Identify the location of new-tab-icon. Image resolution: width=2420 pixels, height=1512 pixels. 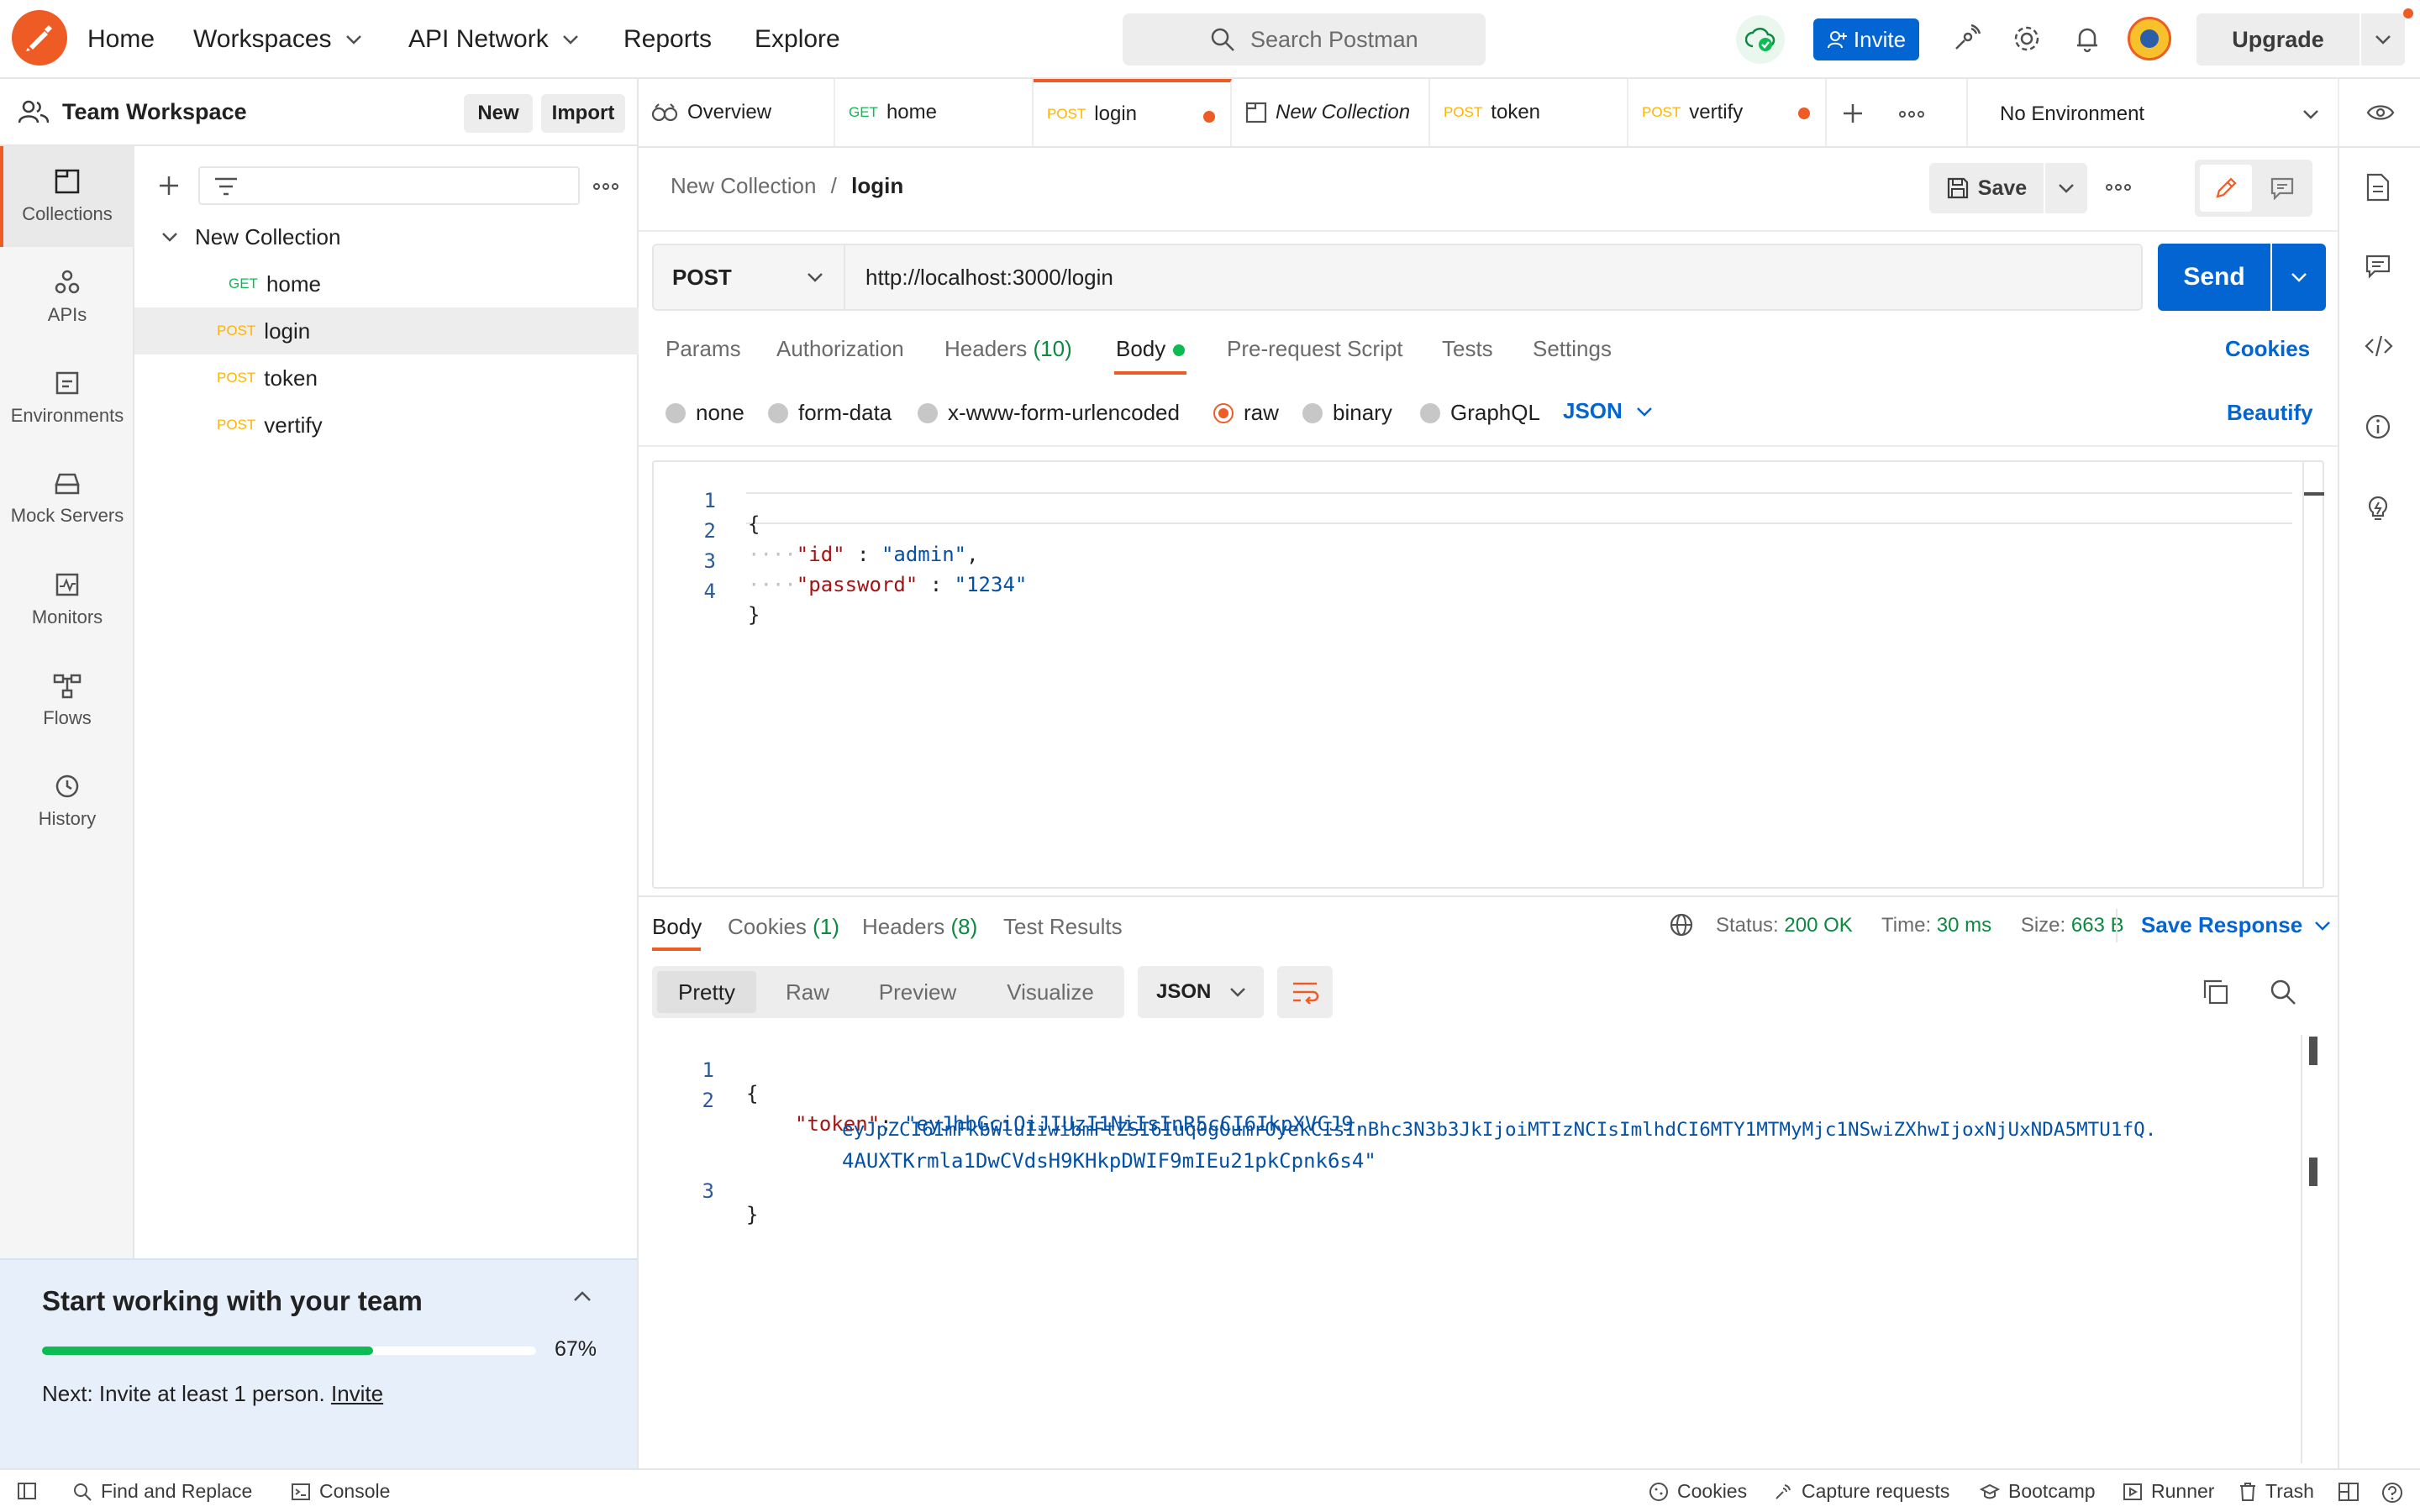
(1853, 113).